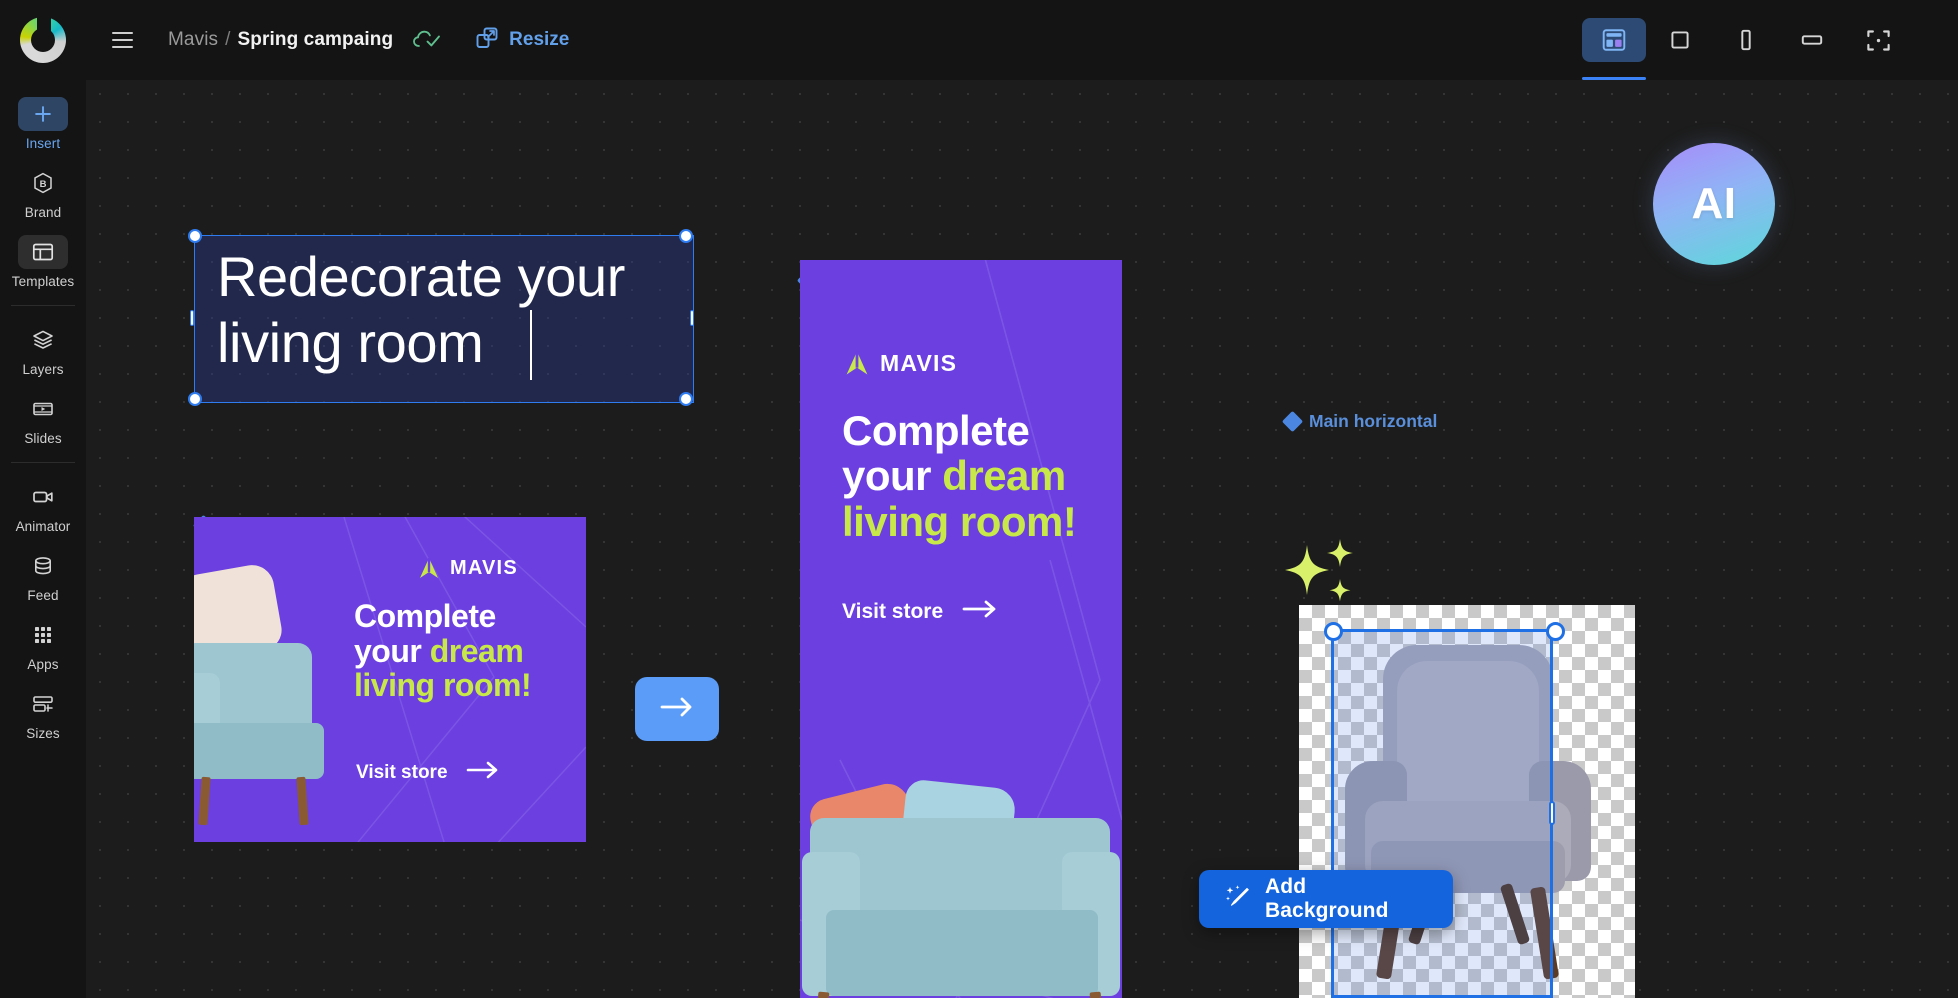 The height and width of the screenshot is (998, 1958). I want to click on sidebar-item-slides: Slides, so click(43, 418).